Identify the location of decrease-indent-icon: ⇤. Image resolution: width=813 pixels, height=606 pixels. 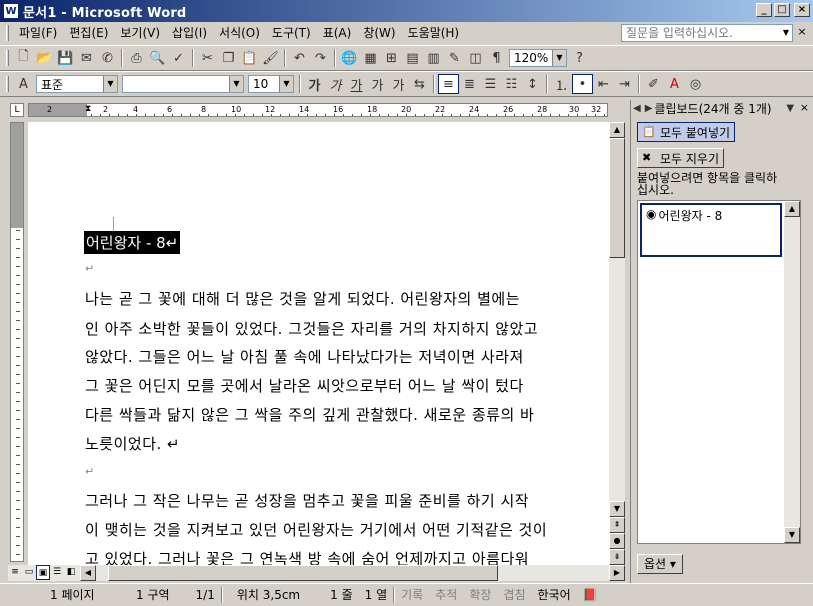
(603, 84).